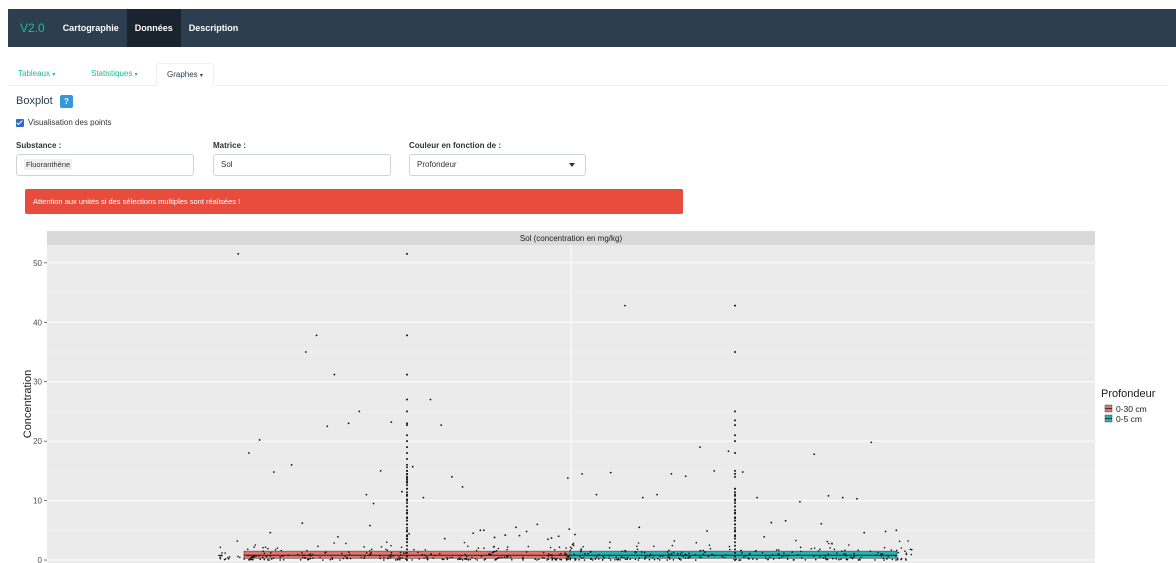  What do you see at coordinates (455, 145) in the screenshot?
I see `couleur-label: Couleur en fonction de :` at bounding box center [455, 145].